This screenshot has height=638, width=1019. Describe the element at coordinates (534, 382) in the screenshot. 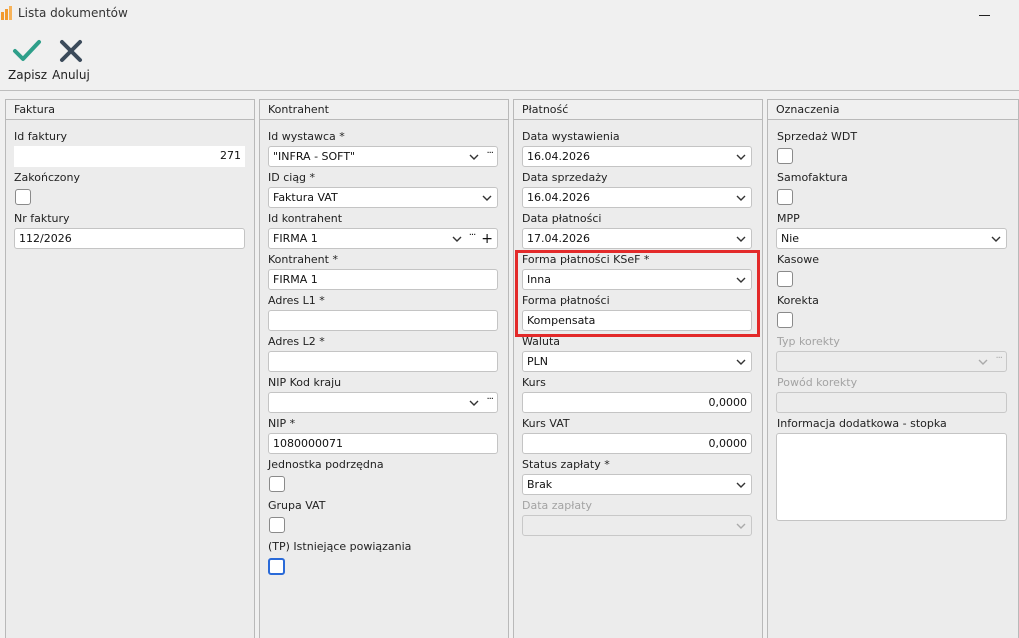

I see `kurs-label: Kurs` at that location.